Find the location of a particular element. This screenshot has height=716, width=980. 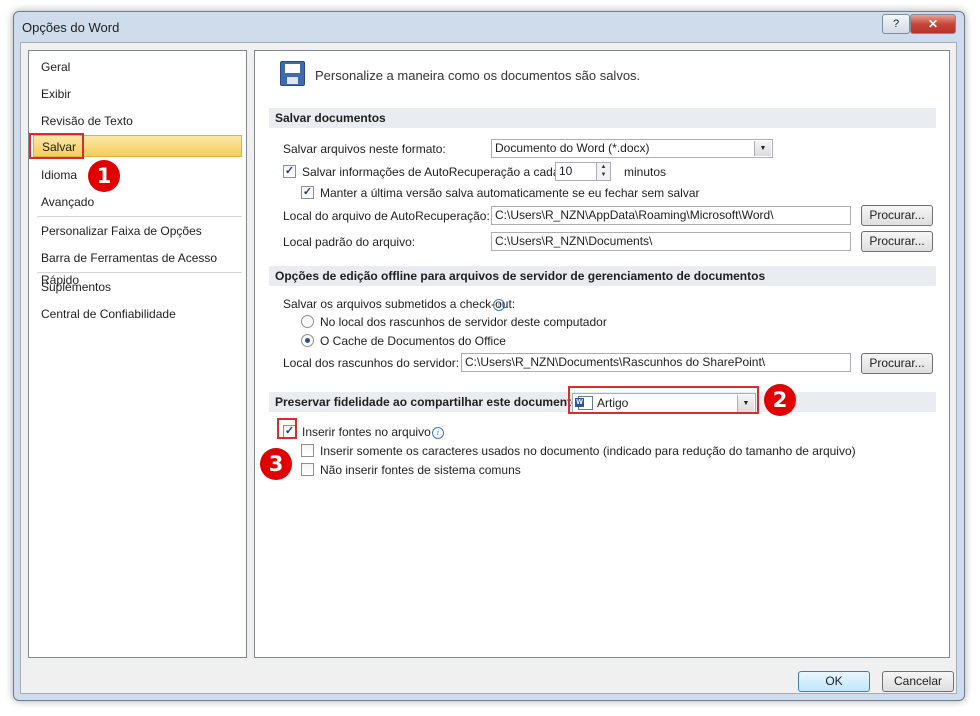

nav-item-geral: Geral is located at coordinates (137, 67).